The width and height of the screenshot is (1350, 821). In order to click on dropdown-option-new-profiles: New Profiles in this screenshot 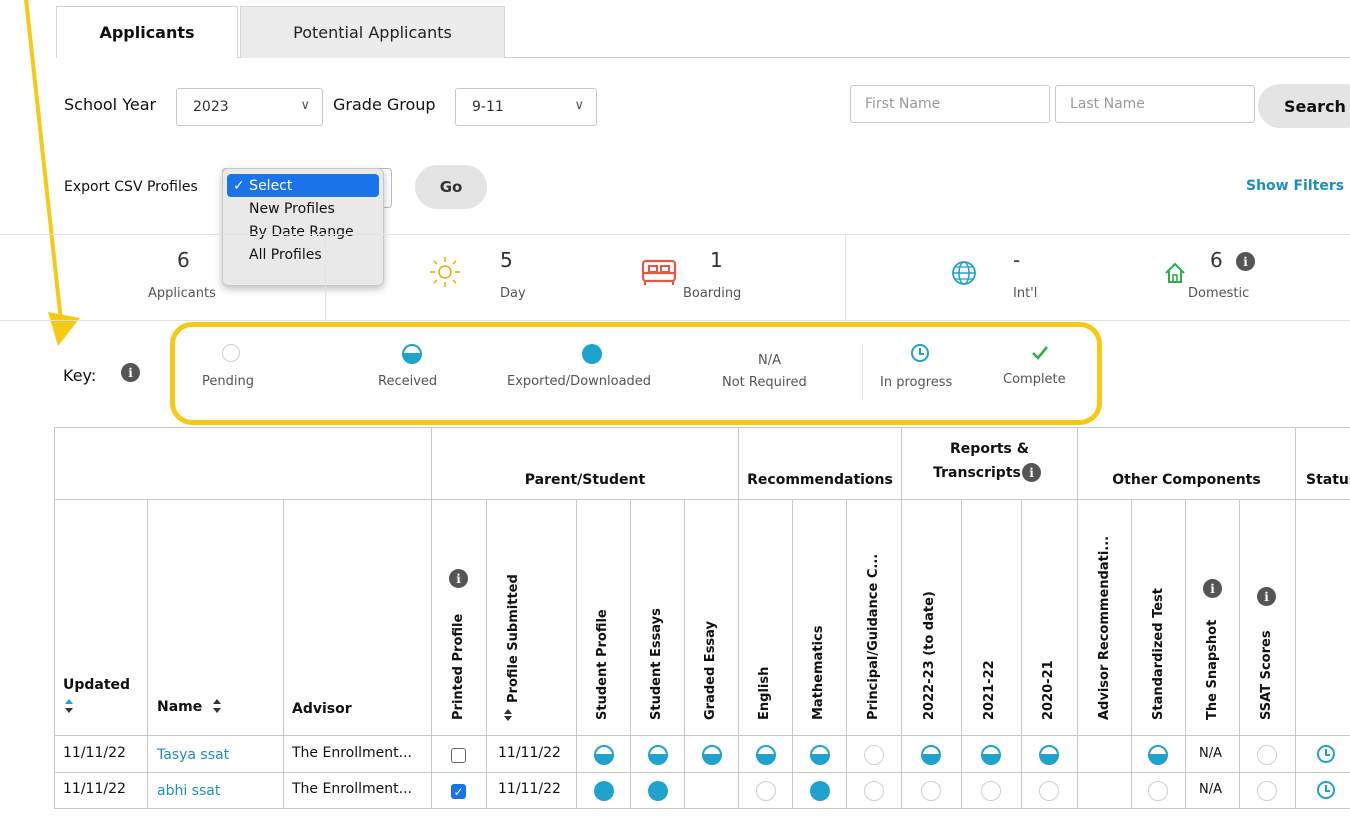, I will do `click(303, 208)`.